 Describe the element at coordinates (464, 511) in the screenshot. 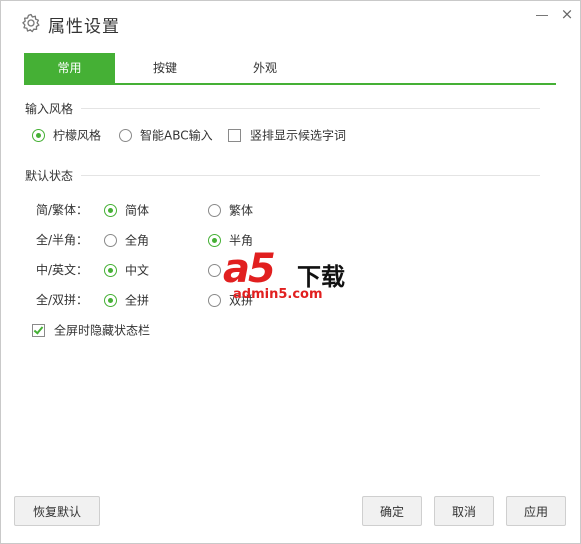

I see `cancel-button: 取消` at that location.